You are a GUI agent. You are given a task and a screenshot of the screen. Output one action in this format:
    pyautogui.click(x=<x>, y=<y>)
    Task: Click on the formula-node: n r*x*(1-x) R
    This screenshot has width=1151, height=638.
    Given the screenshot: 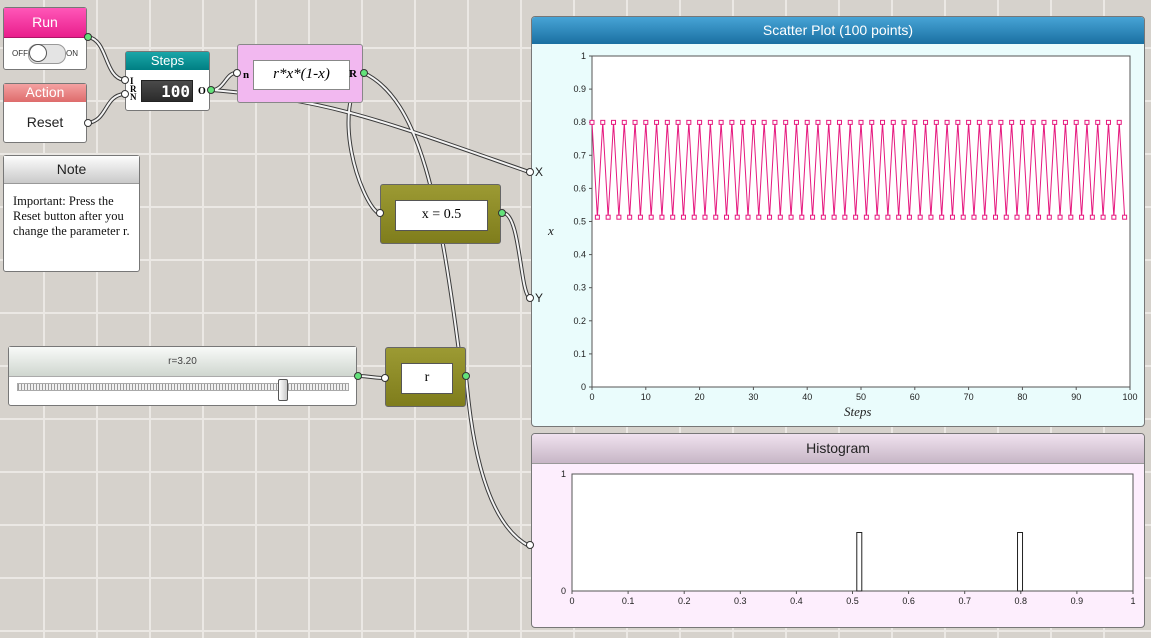 What is the action you would take?
    pyautogui.click(x=300, y=73)
    